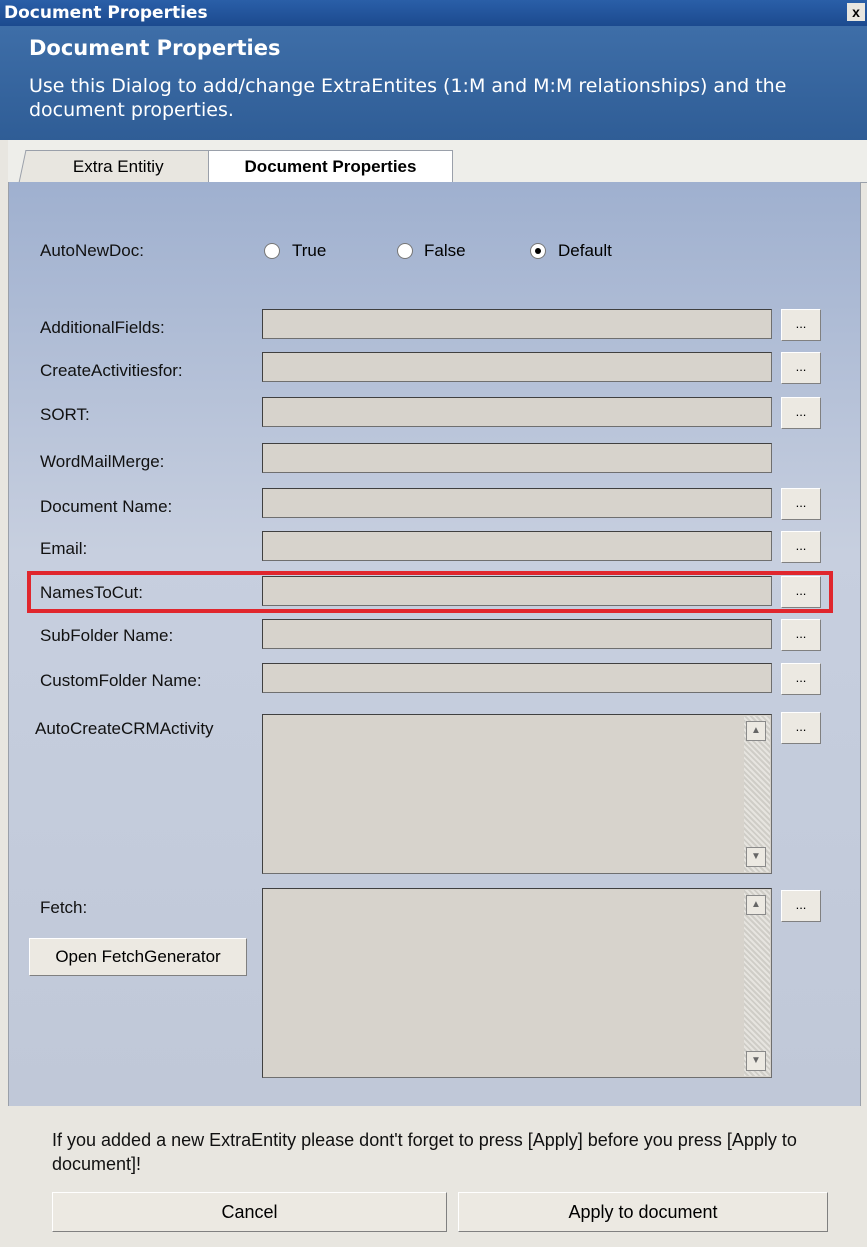 Image resolution: width=867 pixels, height=1247 pixels. I want to click on createactivitiesfor-label: CreateActivitiesfor:, so click(111, 370).